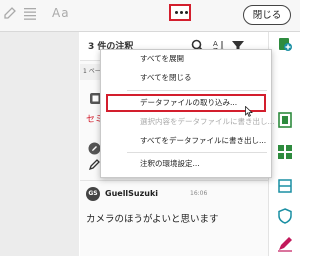  I want to click on right-tool-strip, so click(284, 144).